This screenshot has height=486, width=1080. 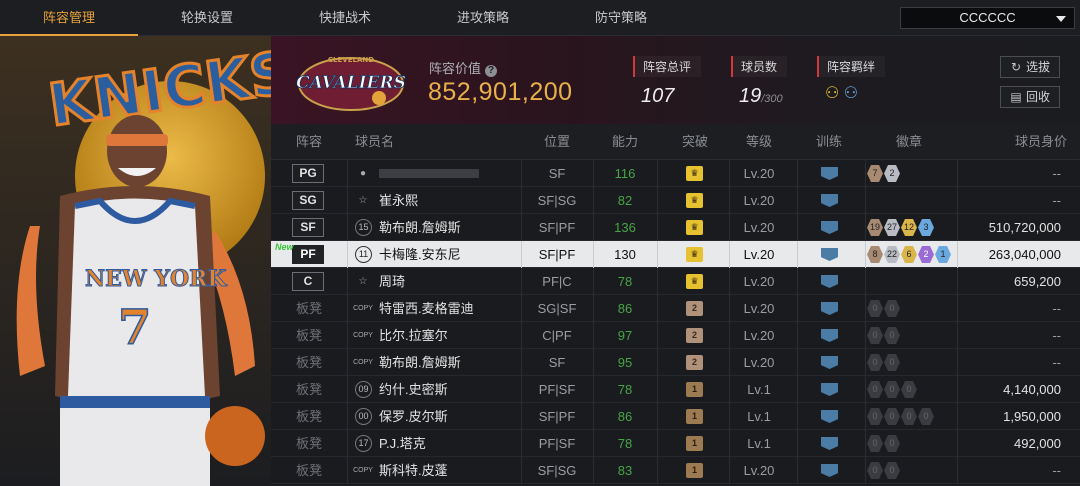 What do you see at coordinates (694, 281) in the screenshot?
I see `breakthrough-crown-icon: ♛` at bounding box center [694, 281].